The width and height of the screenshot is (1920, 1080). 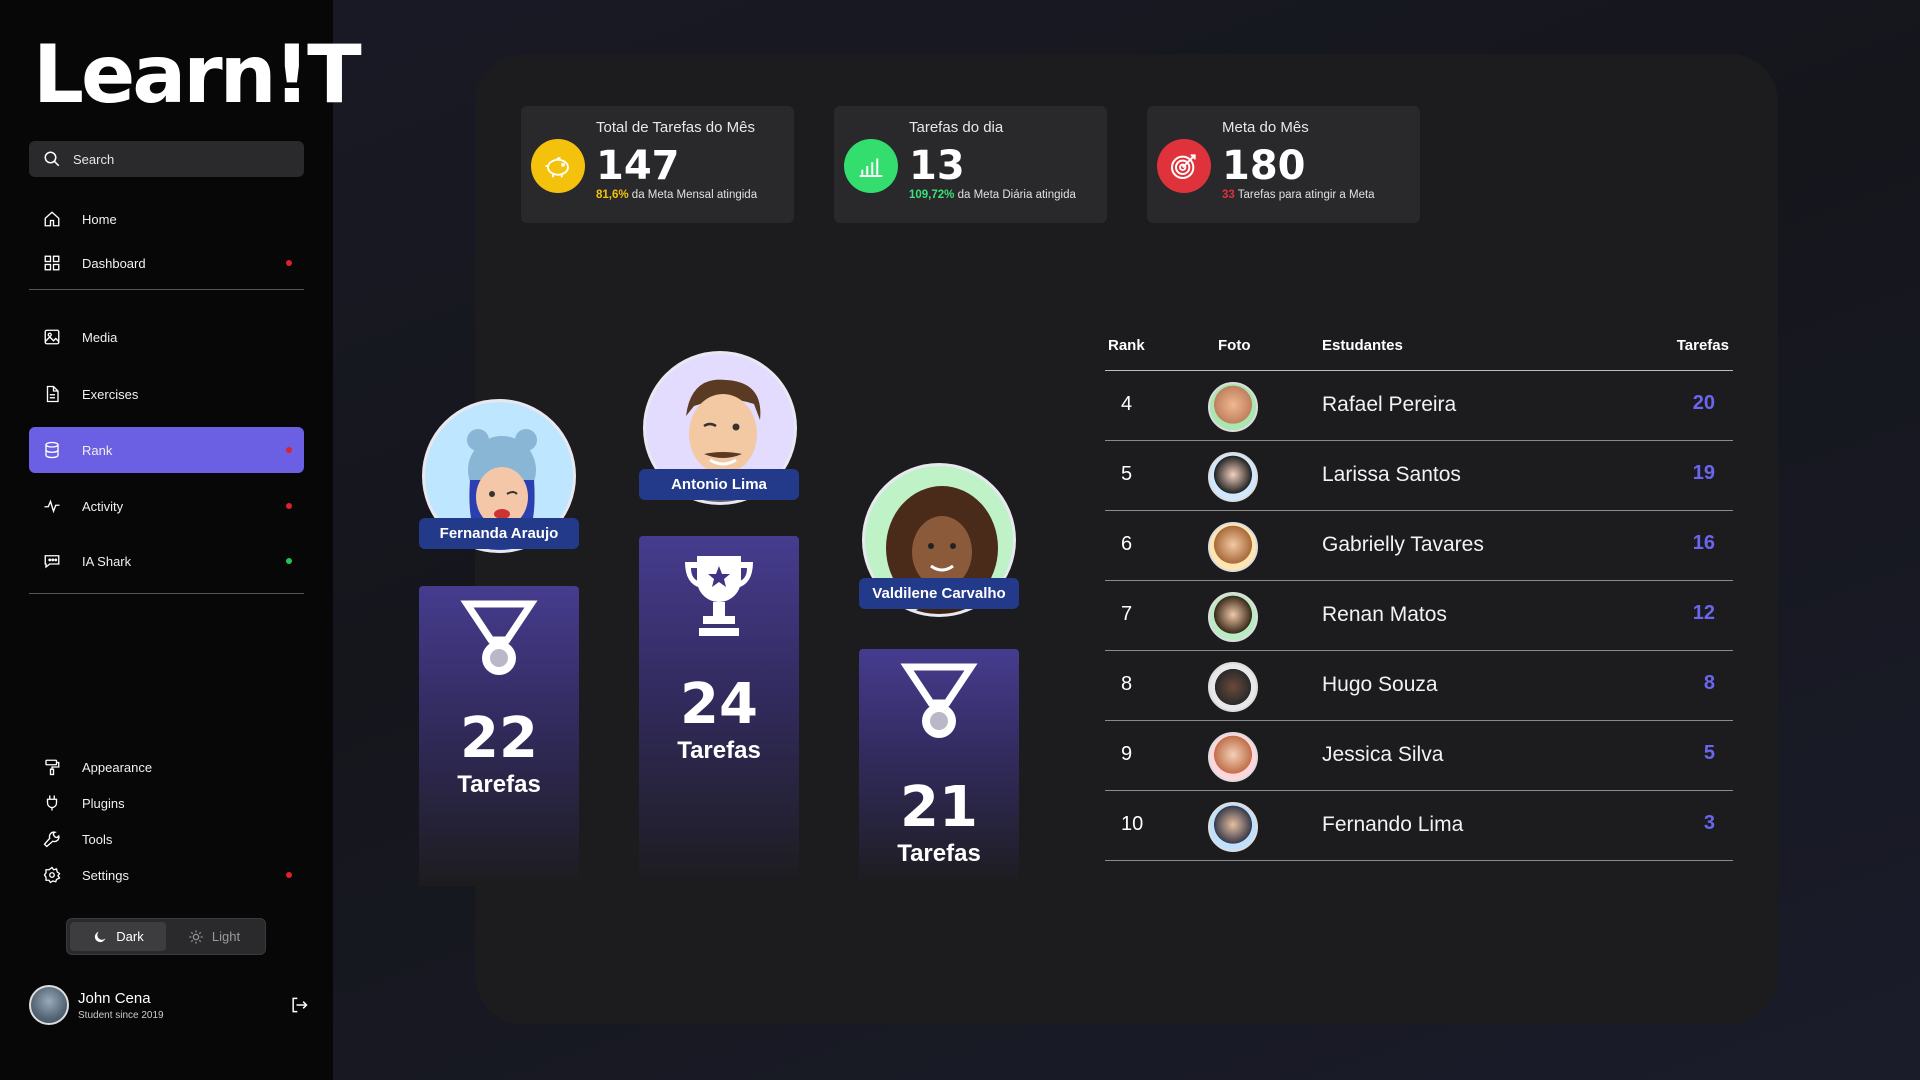 I want to click on podium-block-1: 24 Tarefas, so click(x=719, y=711).